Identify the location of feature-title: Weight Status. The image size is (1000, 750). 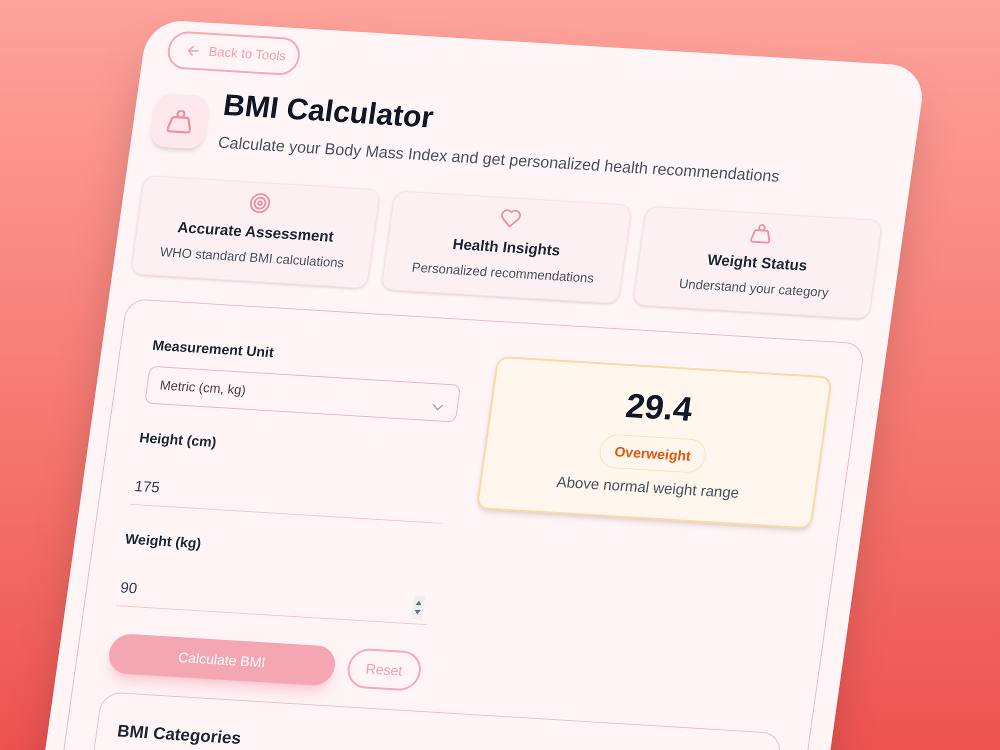
(757, 263).